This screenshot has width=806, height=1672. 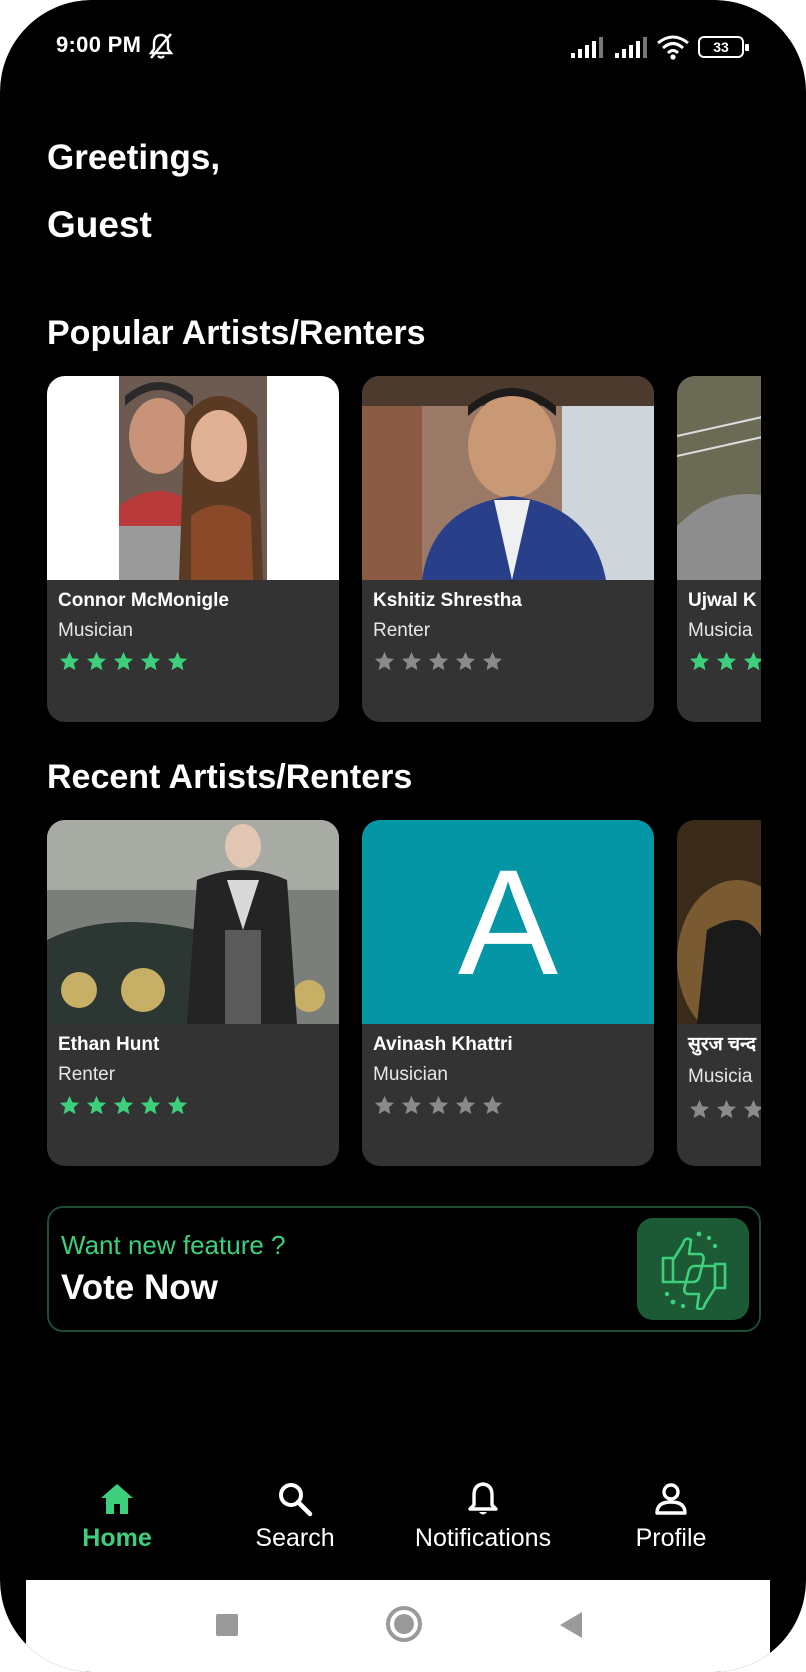 I want to click on artist-card: Ethan Hunt Renter, so click(x=193, y=993).